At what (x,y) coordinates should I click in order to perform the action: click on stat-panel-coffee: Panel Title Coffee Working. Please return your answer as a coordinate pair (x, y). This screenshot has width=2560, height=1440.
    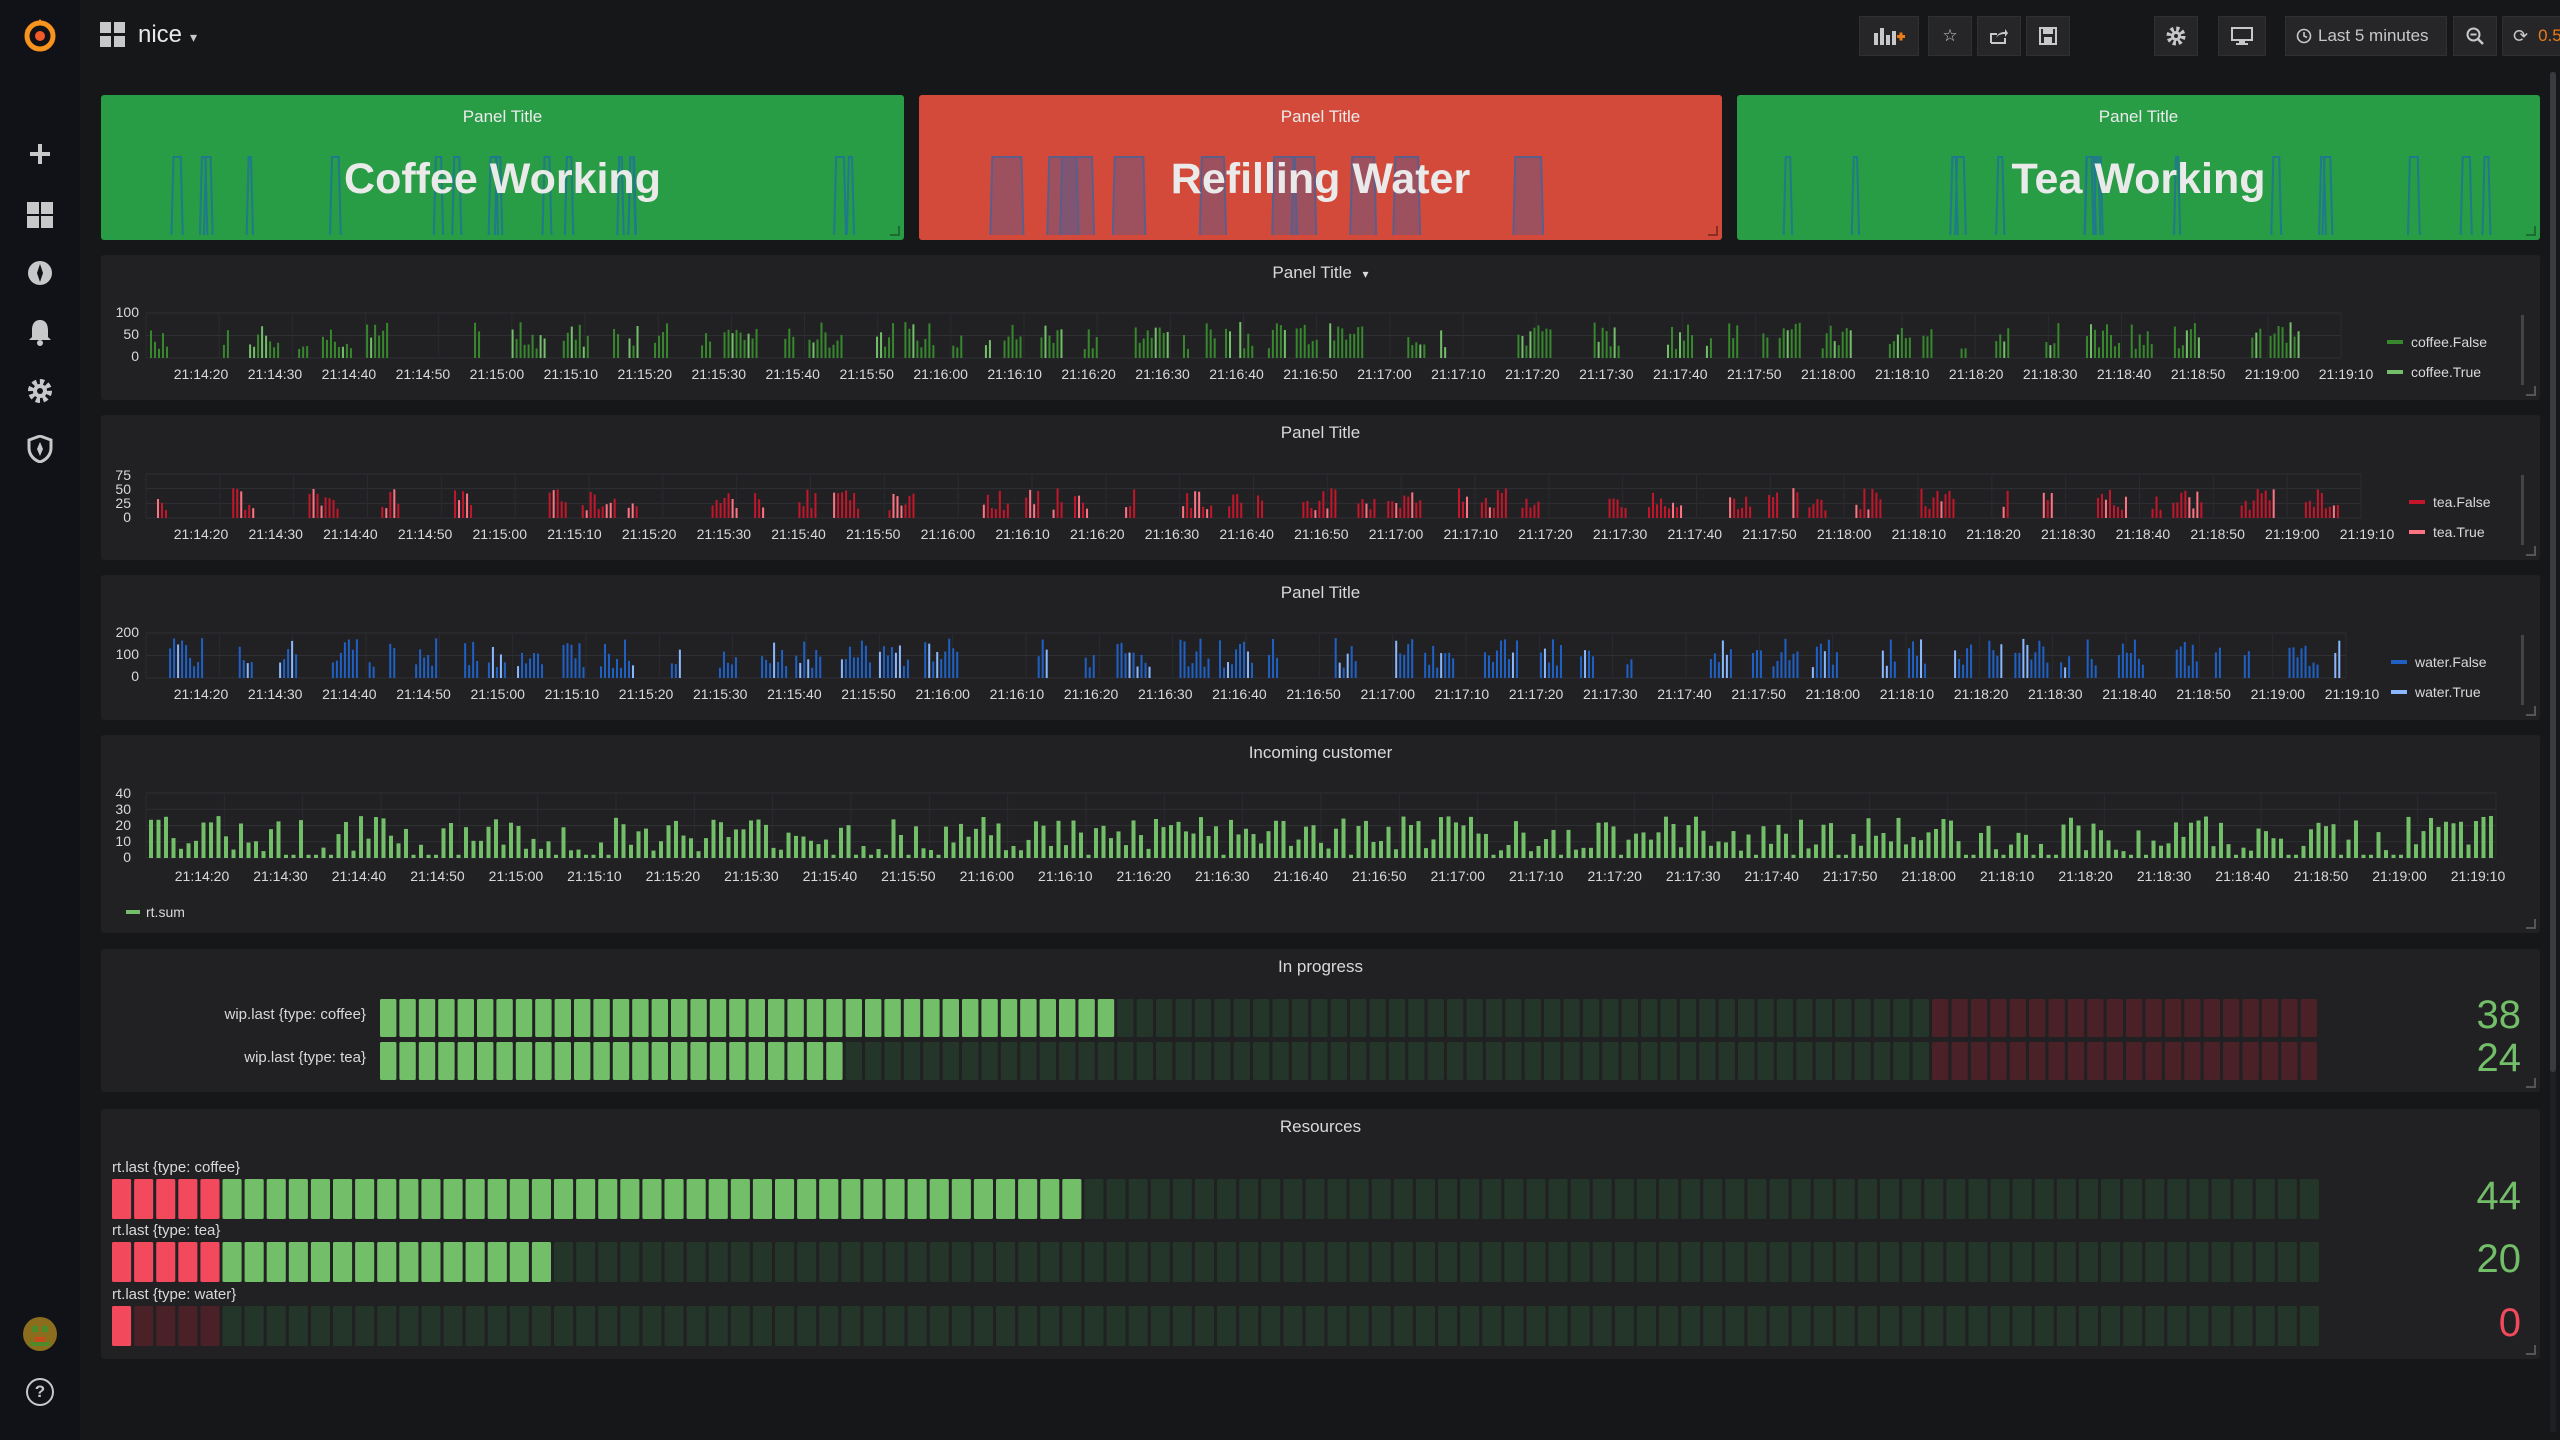
    Looking at the image, I should click on (502, 167).